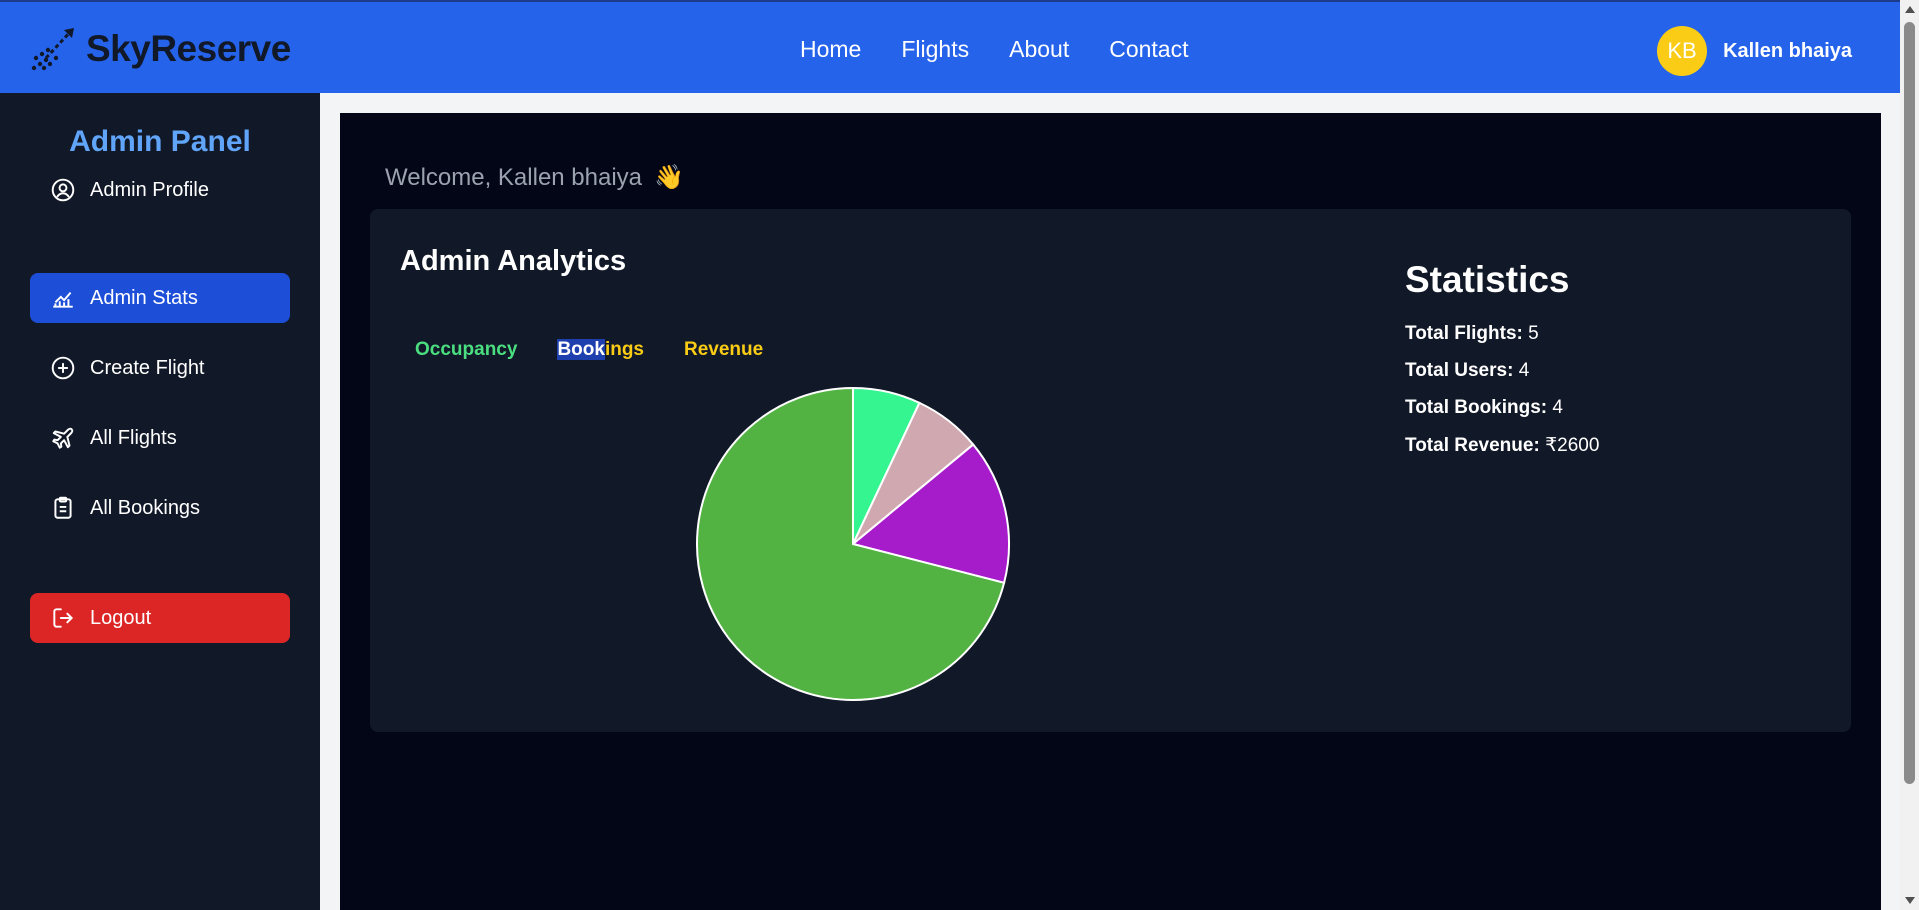 The height and width of the screenshot is (910, 1919). I want to click on chart-line-icon, so click(63, 299).